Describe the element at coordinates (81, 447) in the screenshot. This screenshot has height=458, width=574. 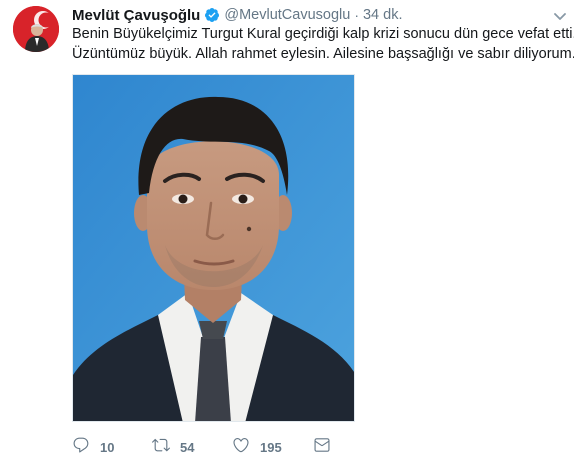
I see `reply-icon` at that location.